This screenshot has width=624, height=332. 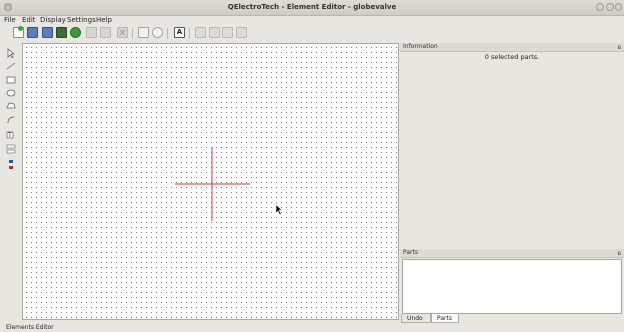 What do you see at coordinates (75, 32) in the screenshot?
I see `reload-icon` at bounding box center [75, 32].